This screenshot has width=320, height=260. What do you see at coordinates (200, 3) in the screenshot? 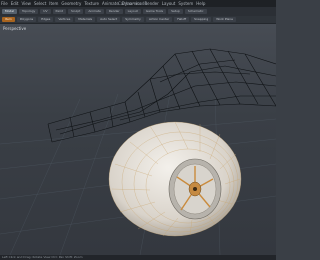
I see `menu-item-help: Help` at bounding box center [200, 3].